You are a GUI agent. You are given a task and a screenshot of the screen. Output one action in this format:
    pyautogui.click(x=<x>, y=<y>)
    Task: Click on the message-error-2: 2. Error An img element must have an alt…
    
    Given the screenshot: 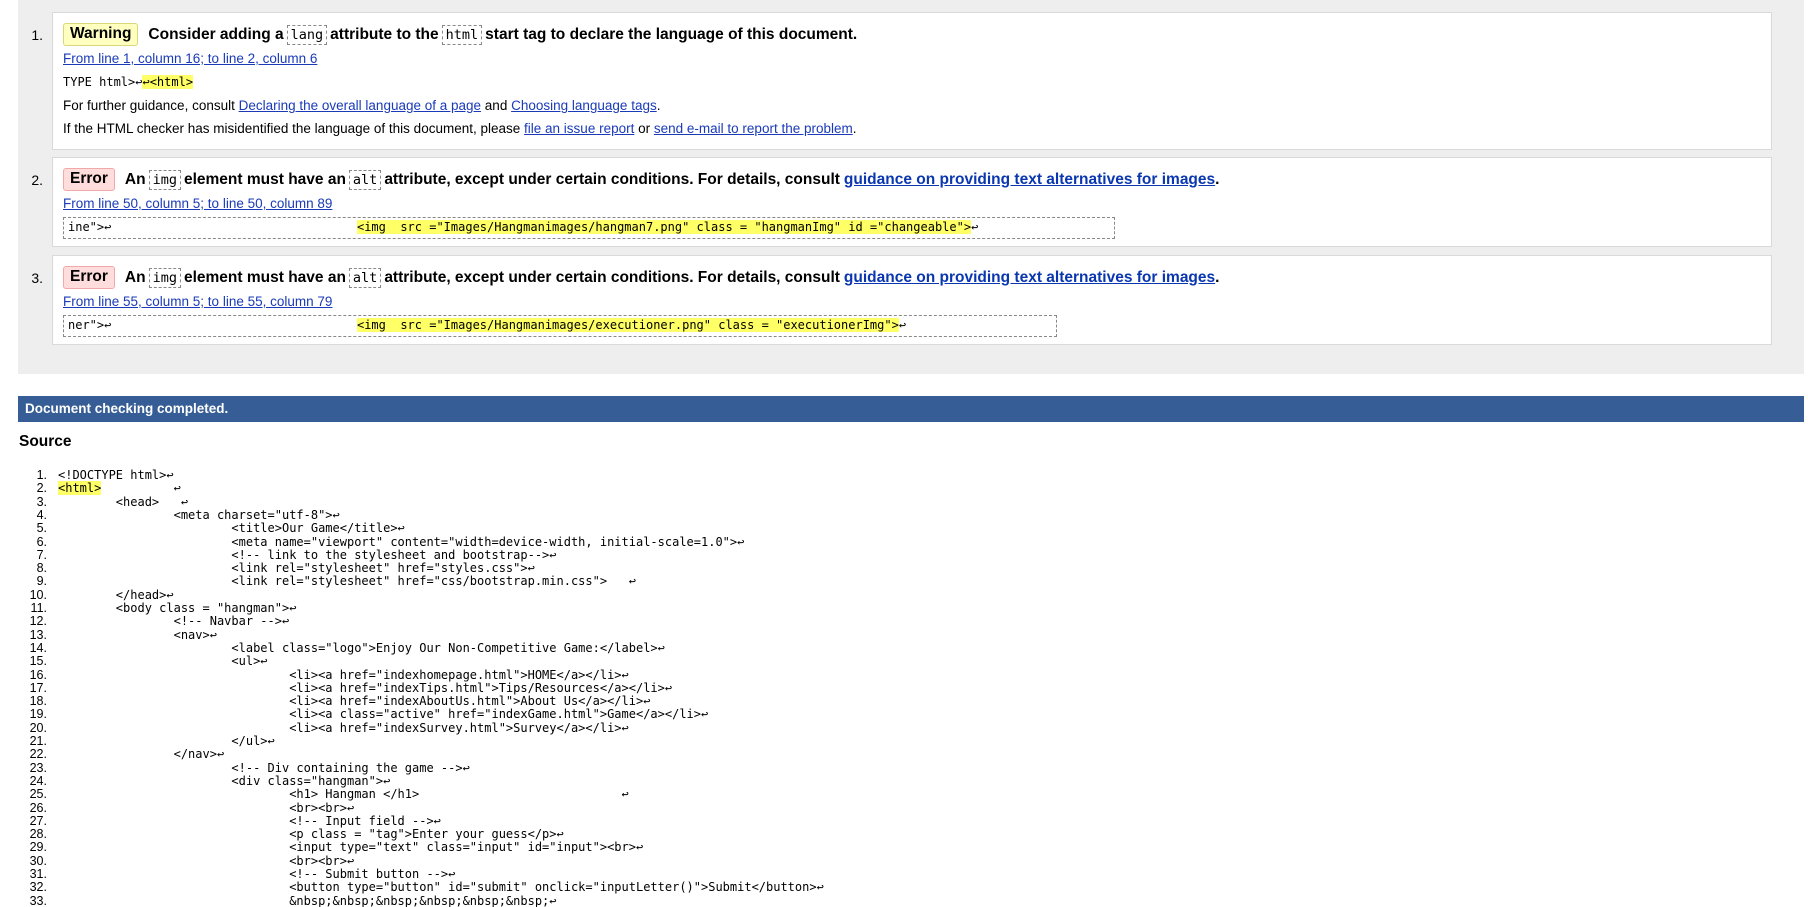 What is the action you would take?
    pyautogui.click(x=901, y=202)
    